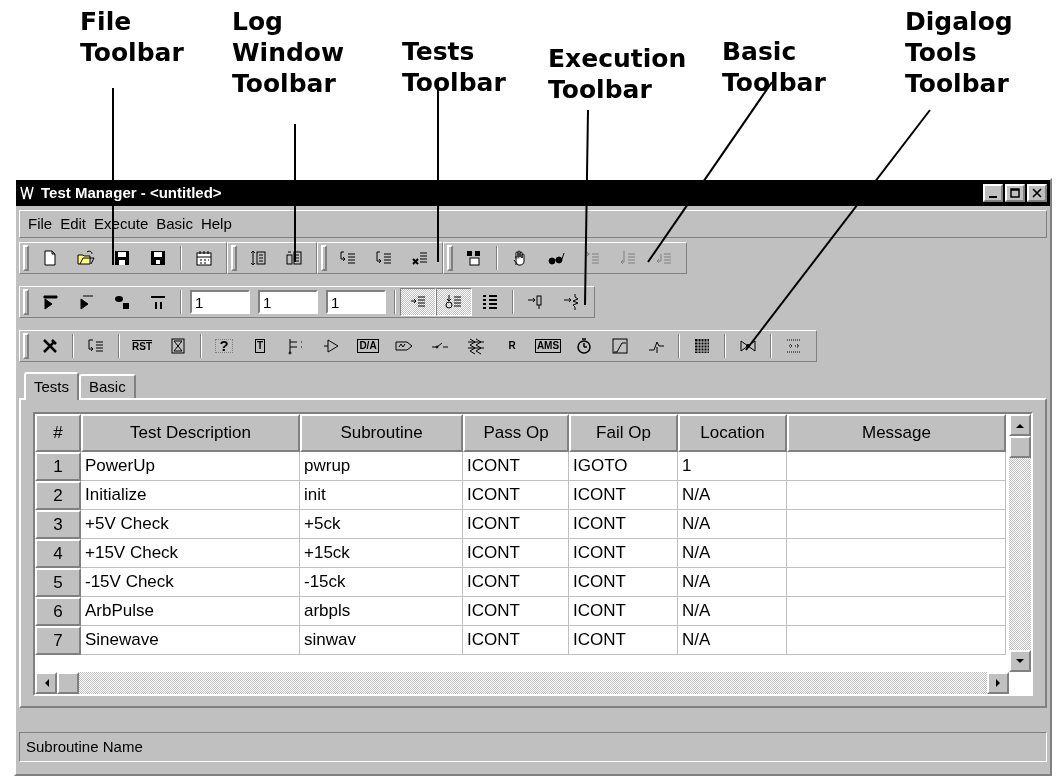  Describe the element at coordinates (107, 386) in the screenshot. I see `tab: Basic` at that location.